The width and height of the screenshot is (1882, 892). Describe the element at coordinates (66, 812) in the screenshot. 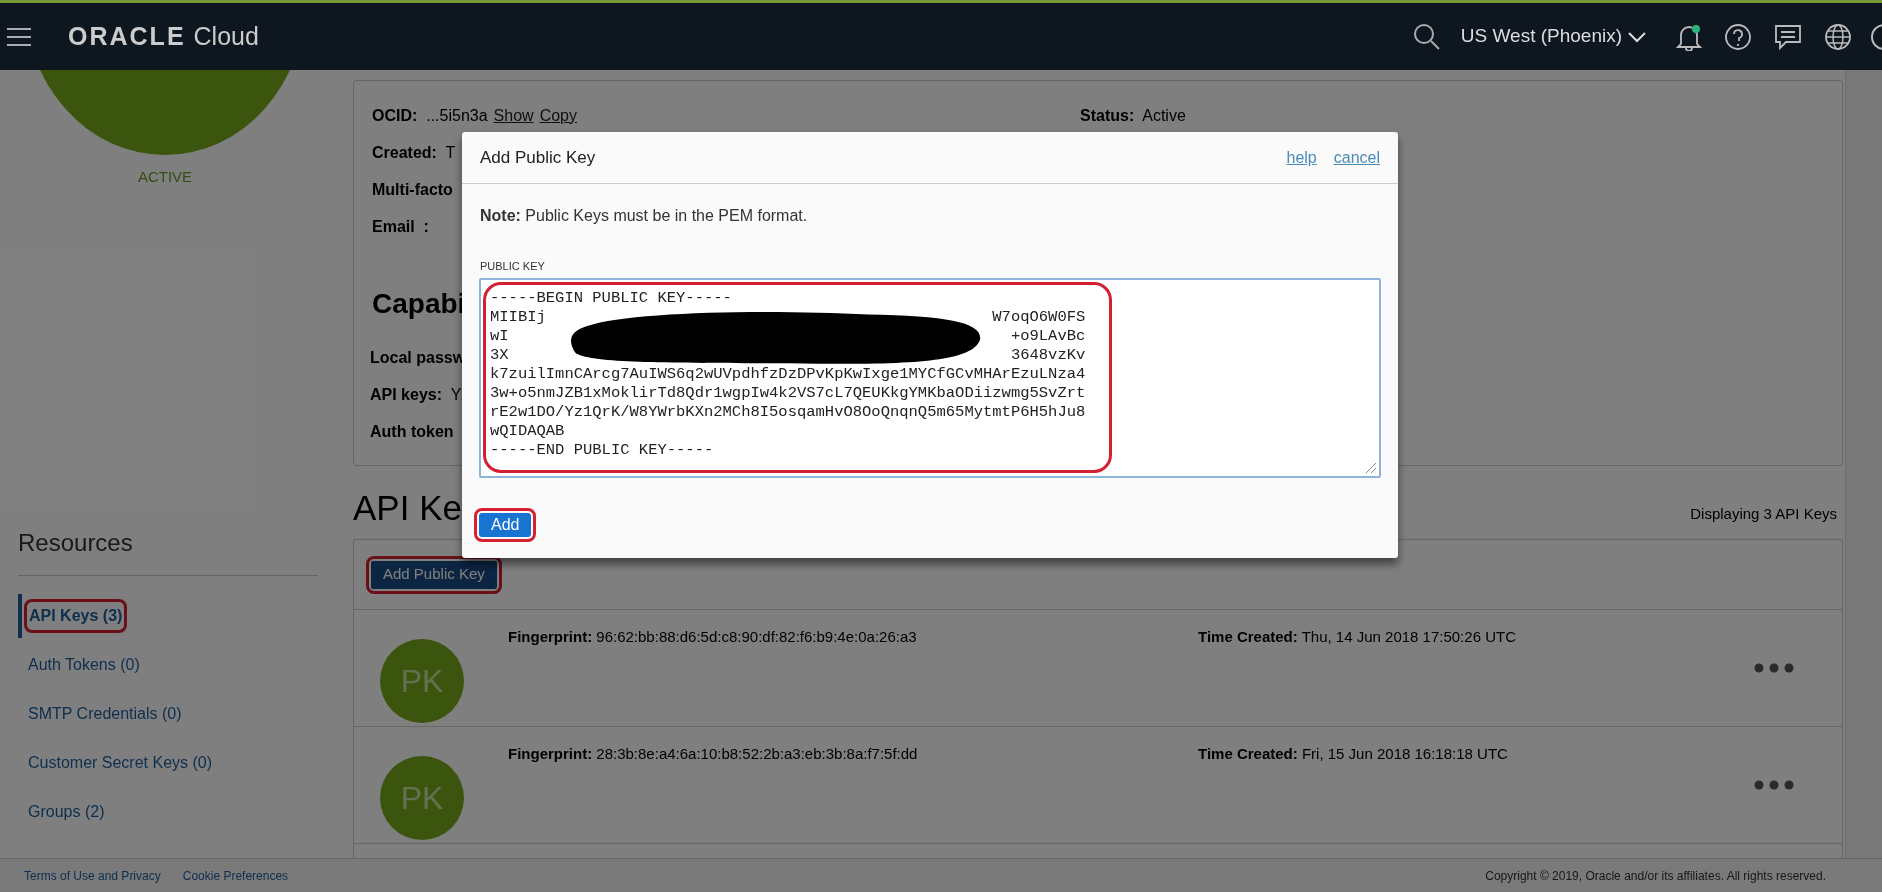

I see `resource-link: Groups (2)` at that location.